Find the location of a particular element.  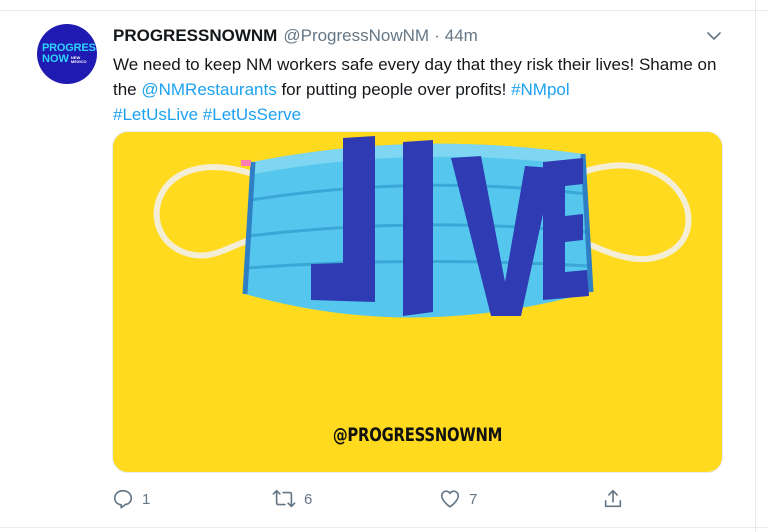

avatar-row: NOW NEW MEXICO is located at coordinates (64, 59).